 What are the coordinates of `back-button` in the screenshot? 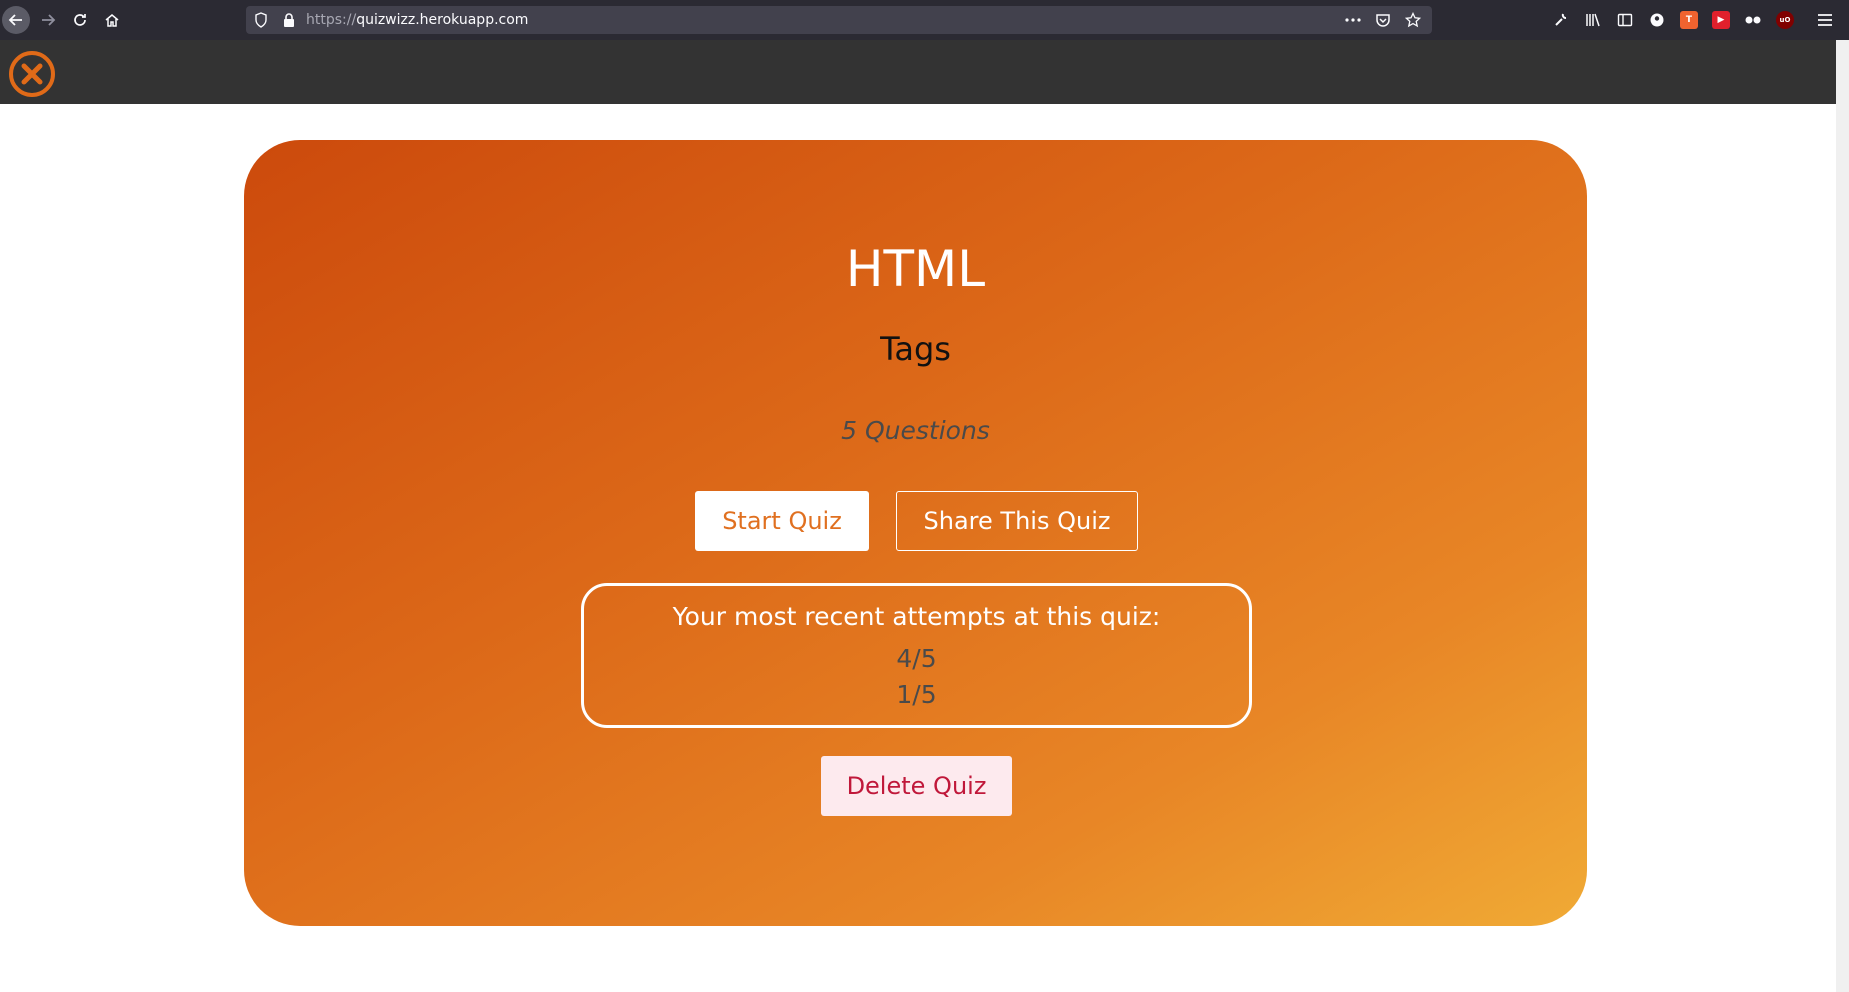 It's located at (16, 20).